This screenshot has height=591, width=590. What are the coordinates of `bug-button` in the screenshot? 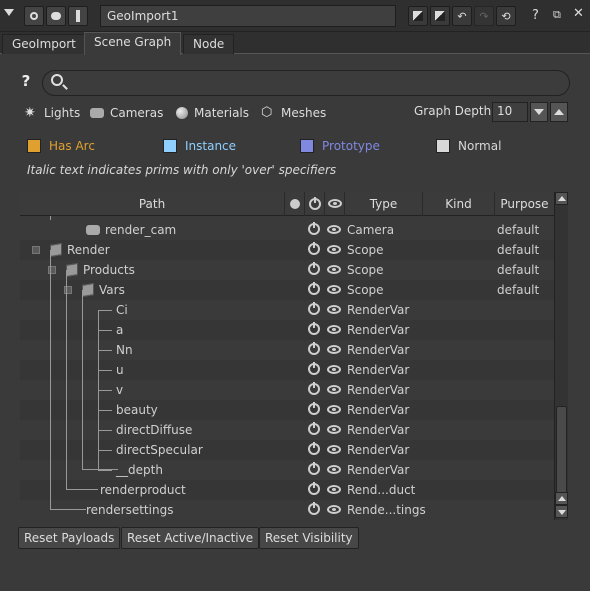 It's located at (56, 16).